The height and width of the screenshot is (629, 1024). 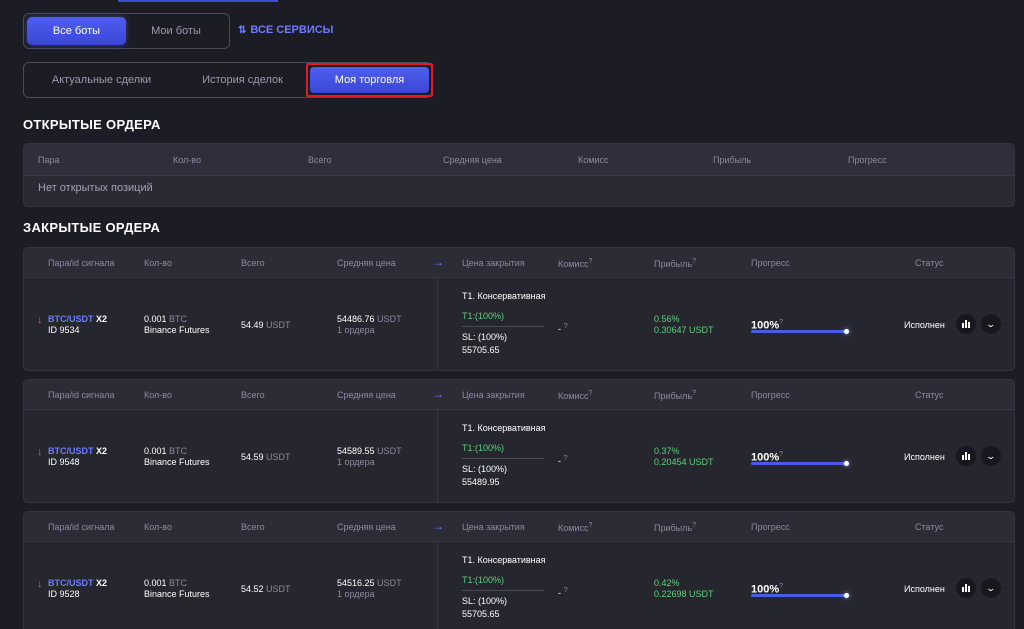 I want to click on avg-price-cell: 54486.76 USDT 1 ордера, so click(x=369, y=325).